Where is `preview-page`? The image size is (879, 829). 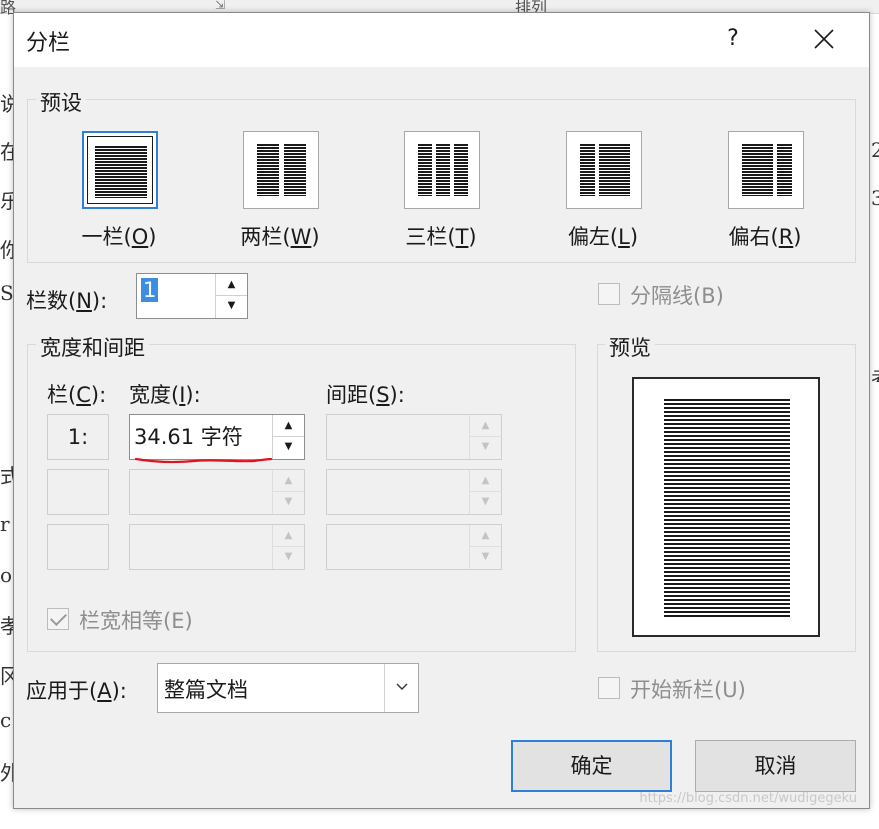 preview-page is located at coordinates (726, 507).